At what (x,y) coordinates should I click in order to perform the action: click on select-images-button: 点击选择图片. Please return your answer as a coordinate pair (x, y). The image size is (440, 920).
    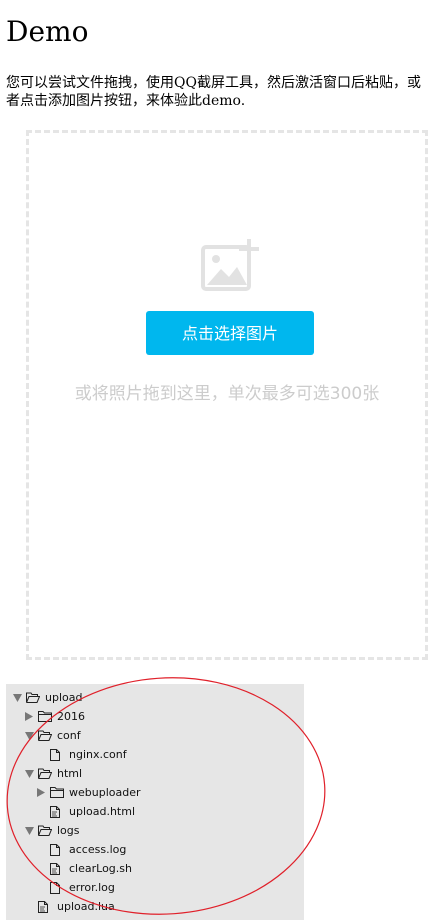
    Looking at the image, I should click on (230, 333).